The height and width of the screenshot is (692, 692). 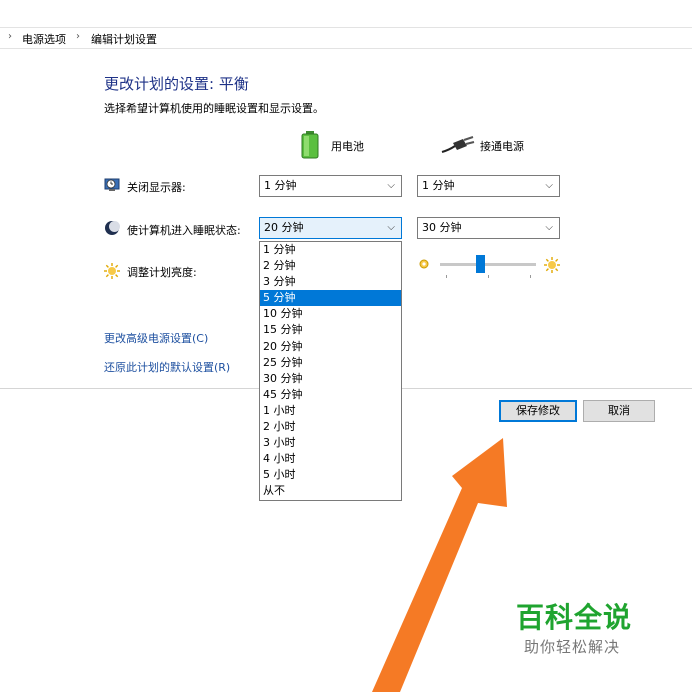 What do you see at coordinates (572, 647) in the screenshot?
I see `watermark-subtitle: 助你轻松解决` at bounding box center [572, 647].